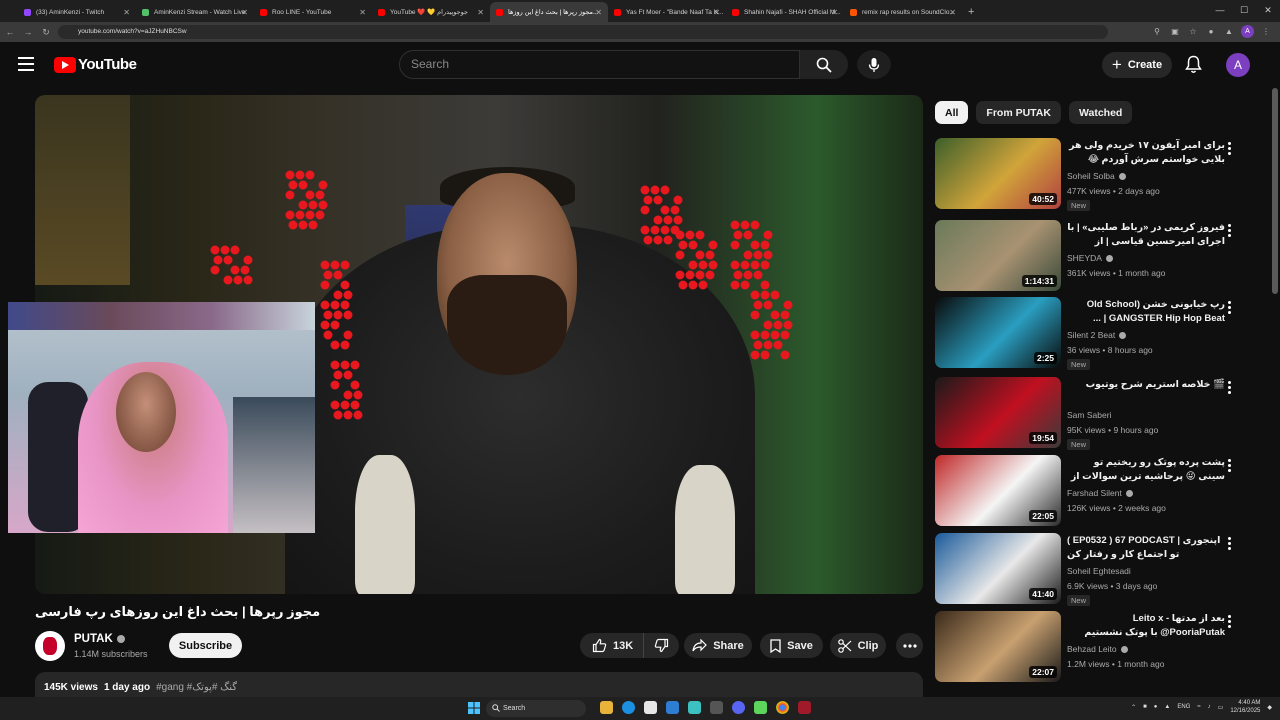 Image resolution: width=1280 pixels, height=720 pixels. Describe the element at coordinates (431, 12) in the screenshot. I see `browser-tab: YouTube ❤️ 💛 جوجو‌پیدرام ✕` at that location.